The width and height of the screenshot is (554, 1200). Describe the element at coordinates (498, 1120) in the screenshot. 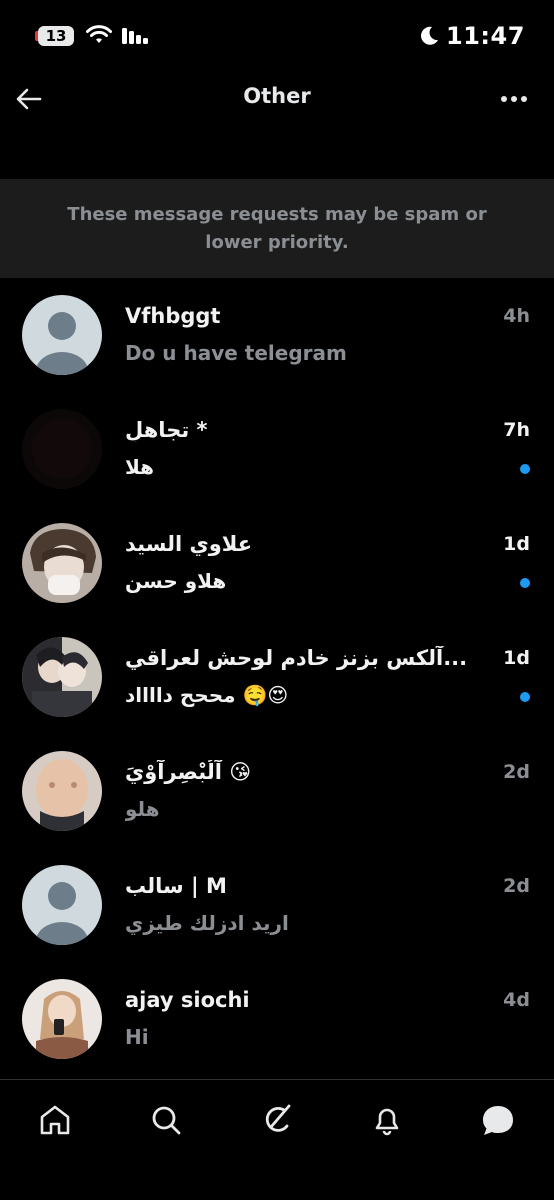

I see `messages-icon` at that location.